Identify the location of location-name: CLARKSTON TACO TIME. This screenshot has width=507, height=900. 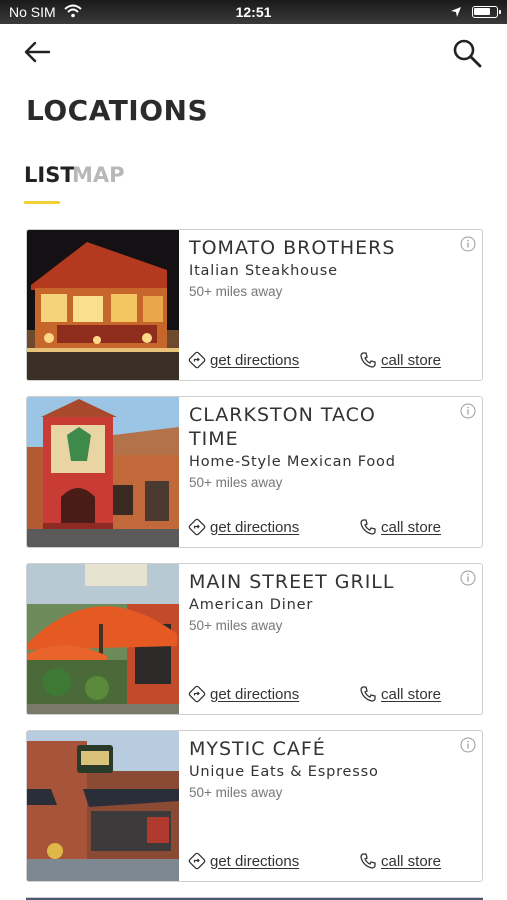
(282, 427).